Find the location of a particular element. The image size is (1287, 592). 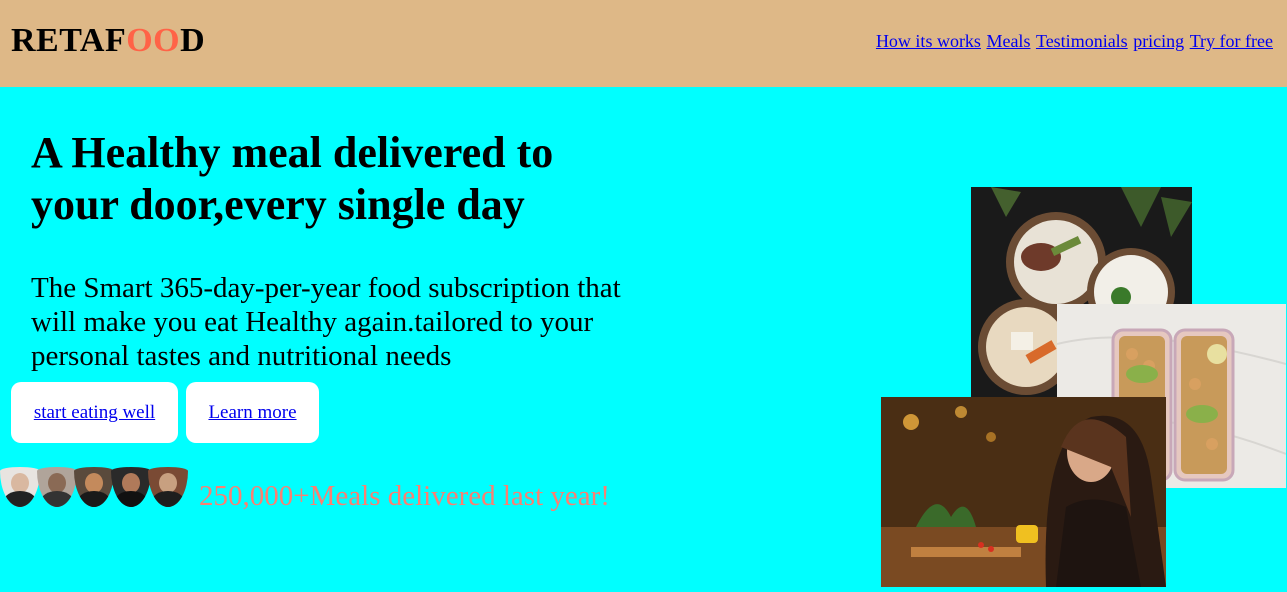

nav-link-how-it-works: How its works is located at coordinates (928, 41).